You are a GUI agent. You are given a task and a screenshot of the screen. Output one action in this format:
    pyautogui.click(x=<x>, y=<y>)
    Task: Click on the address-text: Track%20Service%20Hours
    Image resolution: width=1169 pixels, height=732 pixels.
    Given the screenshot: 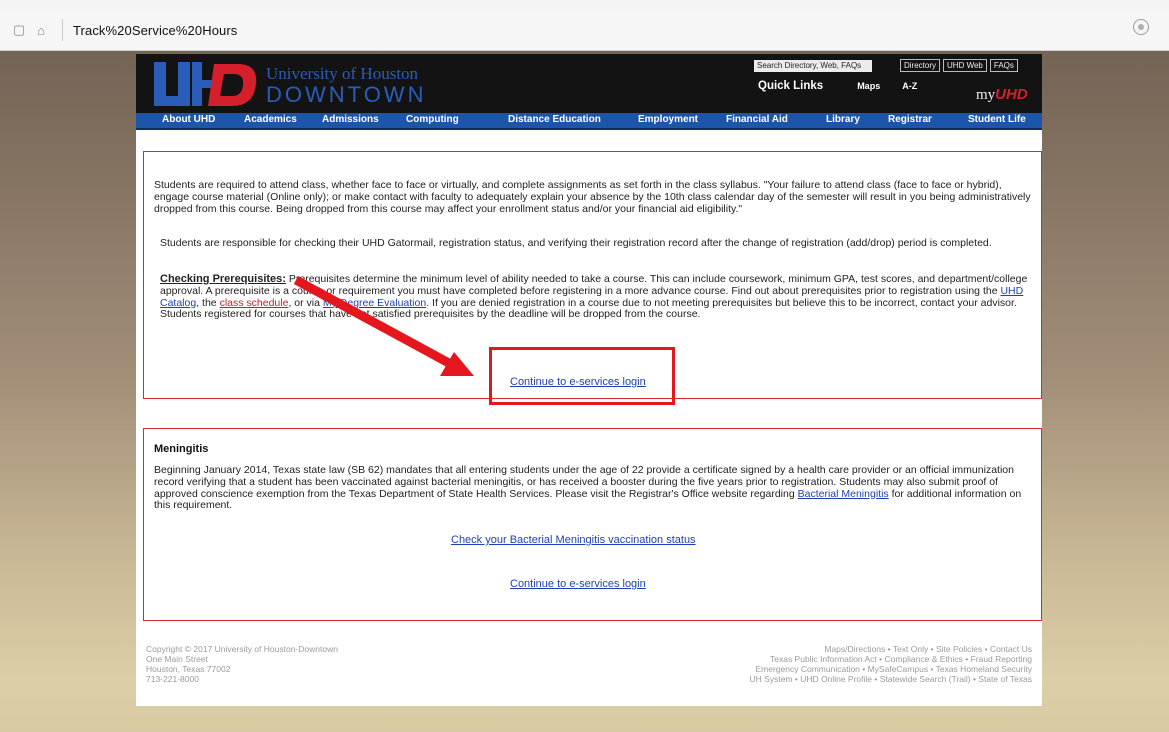 What is the action you would take?
    pyautogui.click(x=155, y=30)
    